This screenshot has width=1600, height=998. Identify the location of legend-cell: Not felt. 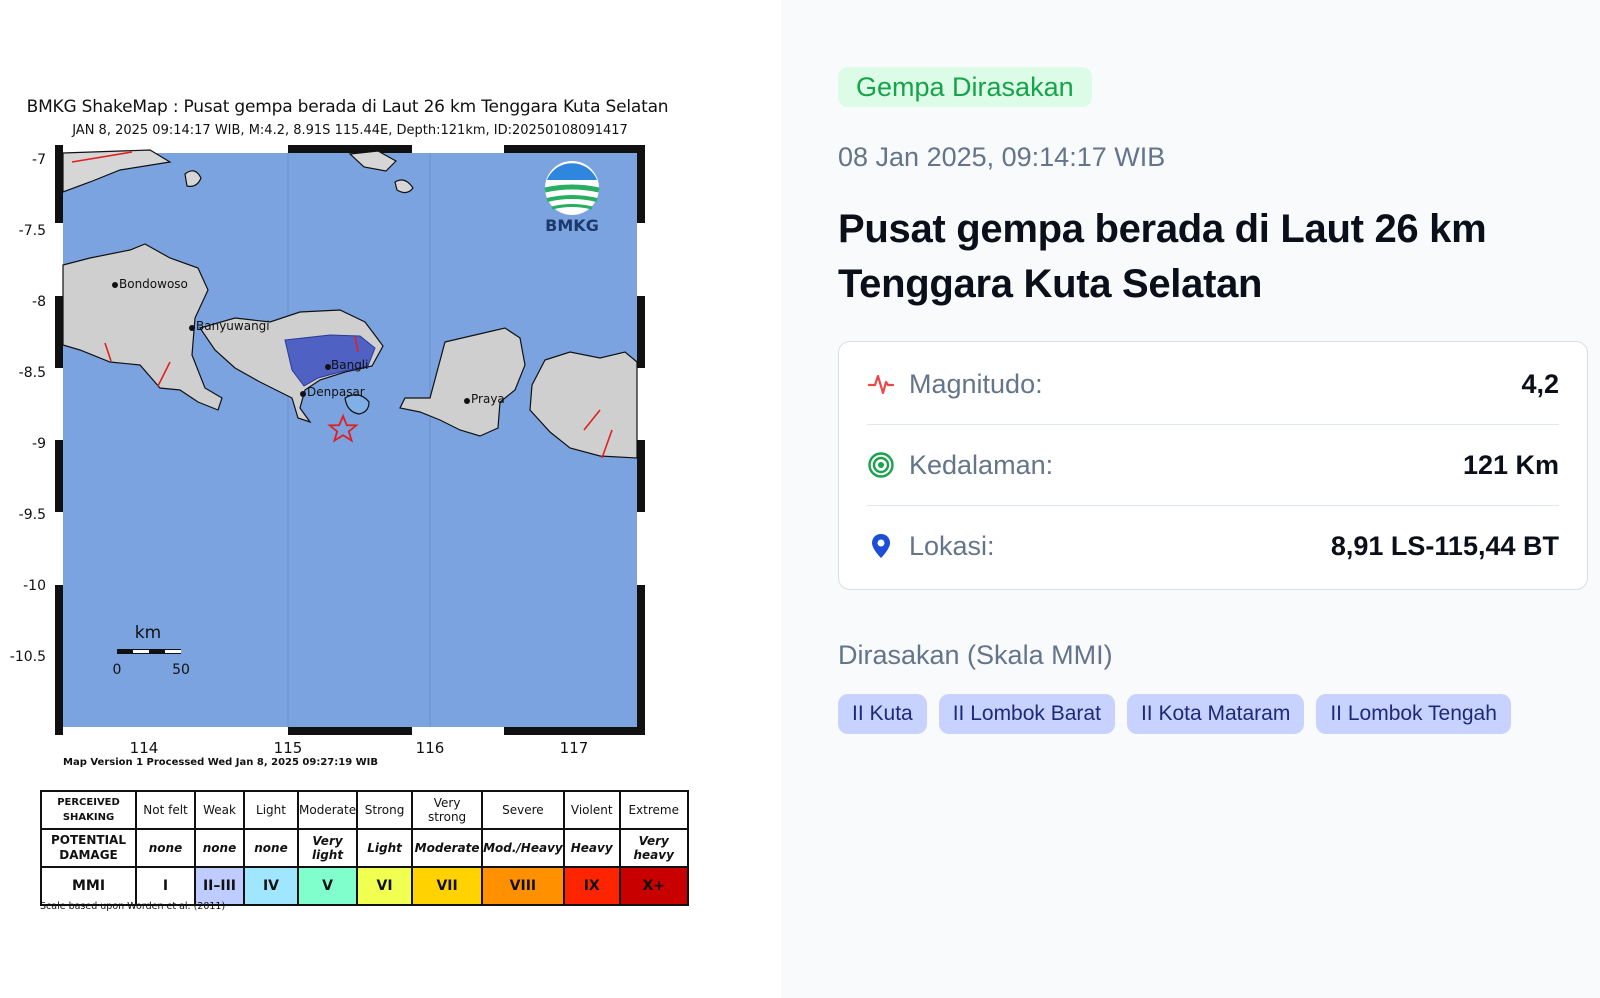
(165, 810).